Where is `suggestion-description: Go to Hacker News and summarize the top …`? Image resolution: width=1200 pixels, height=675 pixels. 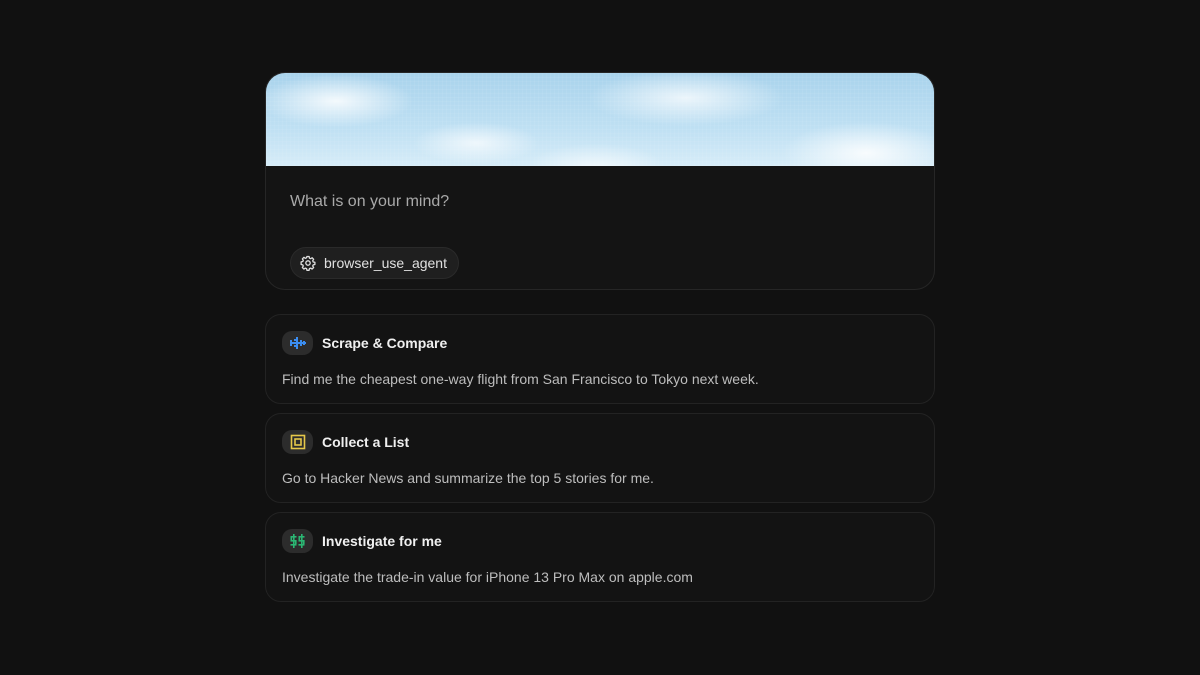 suggestion-description: Go to Hacker News and summarize the top … is located at coordinates (468, 478).